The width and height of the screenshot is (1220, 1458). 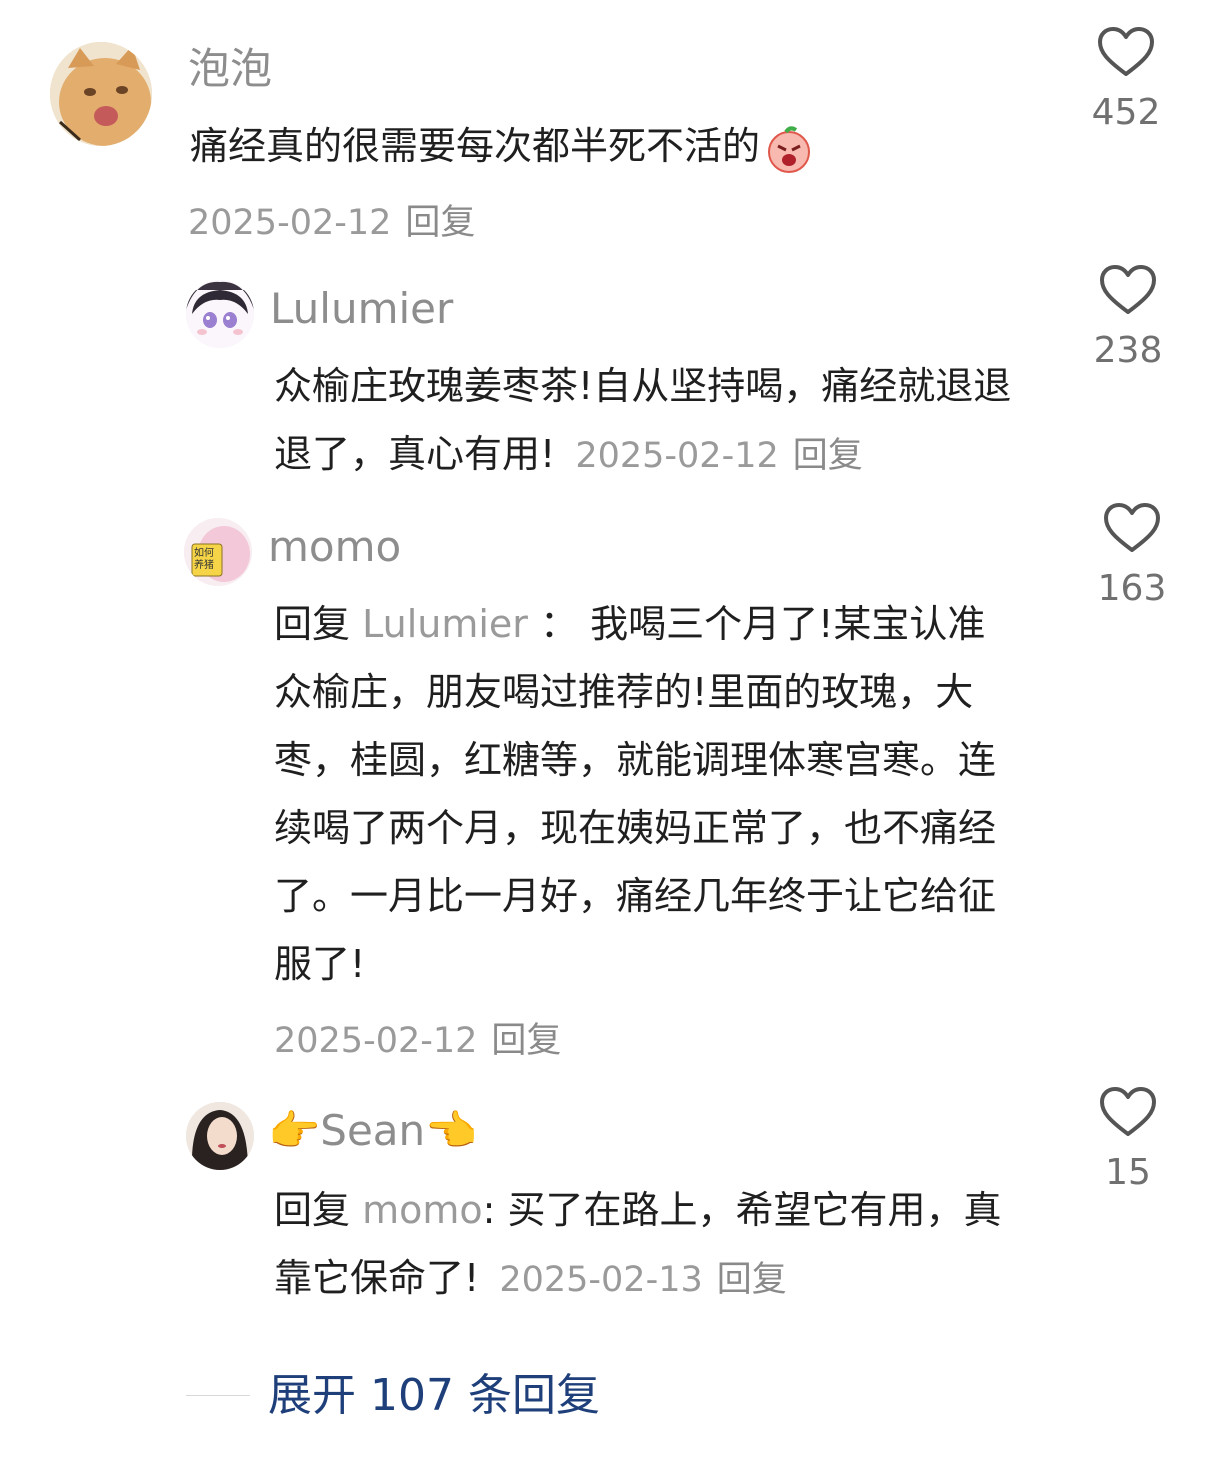 I want to click on cat-avatar-icon, so click(x=101, y=94).